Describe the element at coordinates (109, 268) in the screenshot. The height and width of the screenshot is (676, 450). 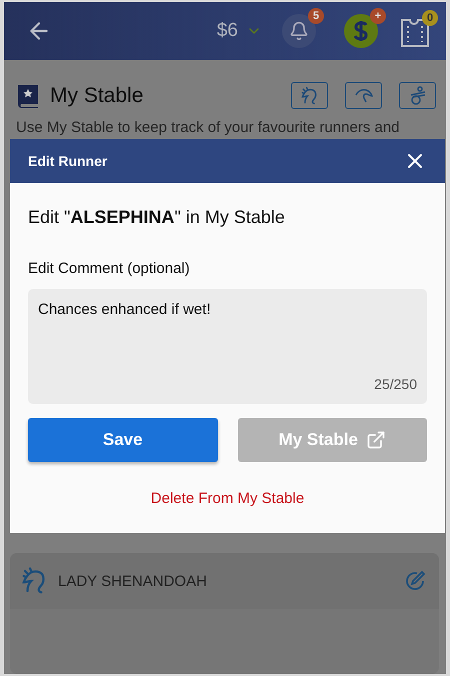
I see `comment-label: Edit Comment (optional)` at that location.